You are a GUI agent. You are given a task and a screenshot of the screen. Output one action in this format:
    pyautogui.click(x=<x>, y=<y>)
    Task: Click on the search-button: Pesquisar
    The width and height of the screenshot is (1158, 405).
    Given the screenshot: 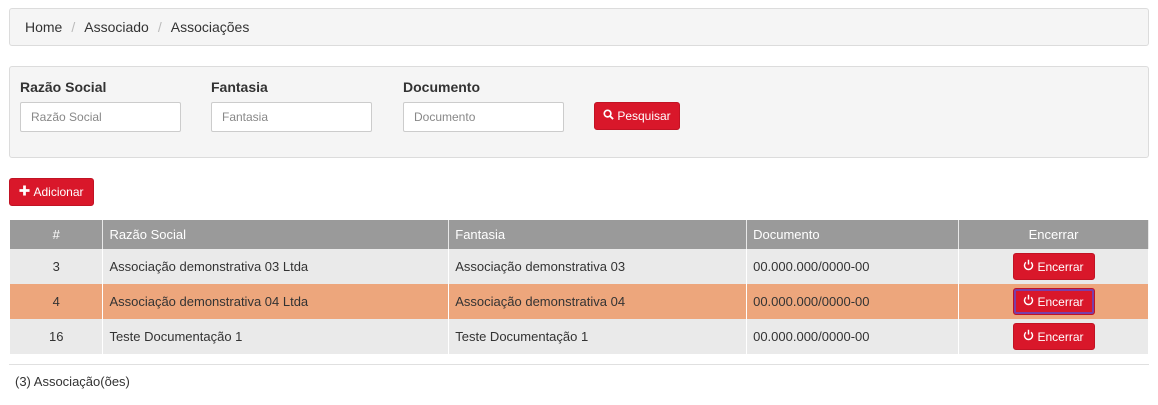 What is the action you would take?
    pyautogui.click(x=637, y=116)
    